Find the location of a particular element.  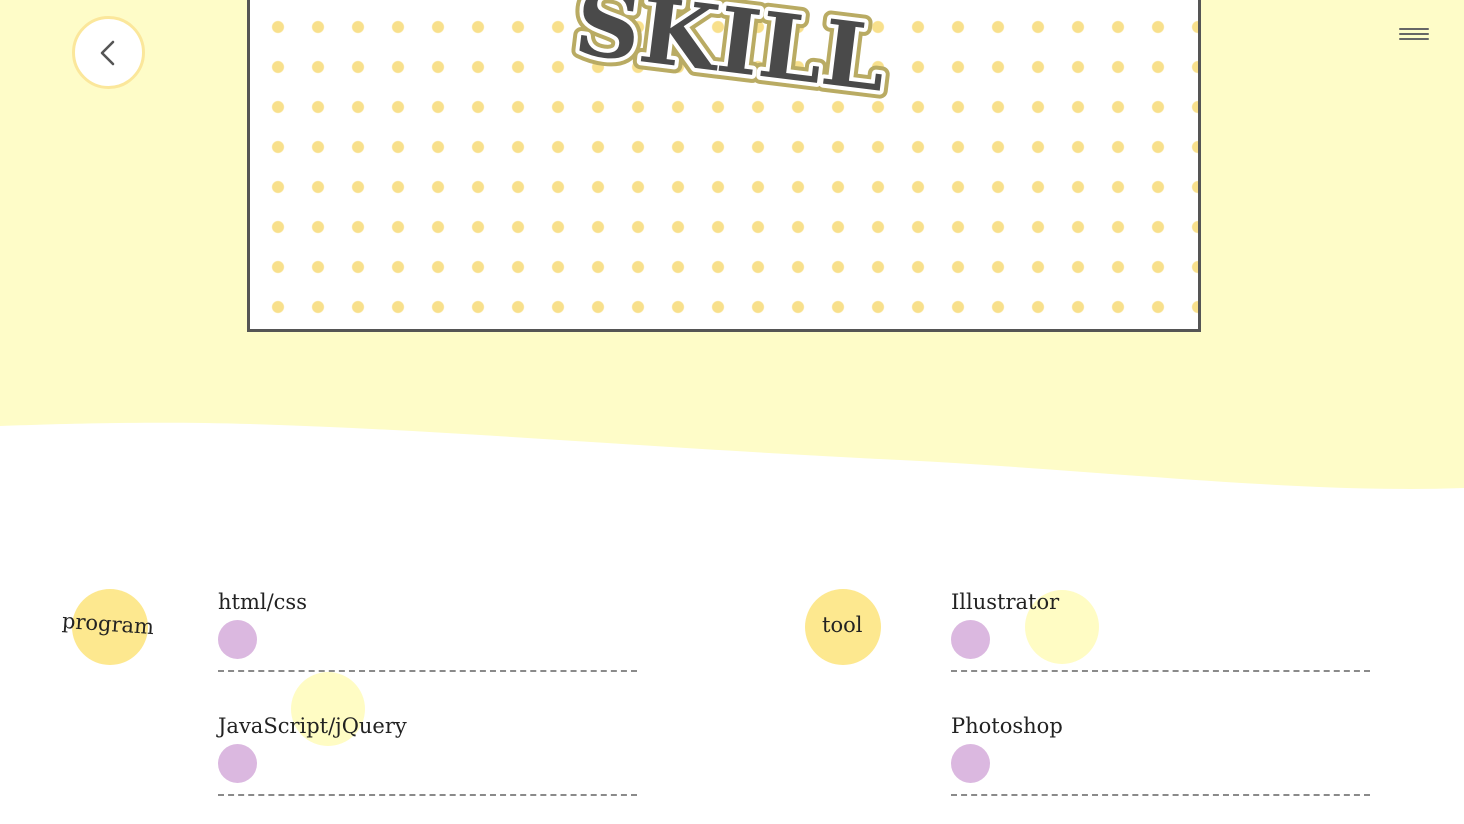

skill-name: html/css is located at coordinates (262, 602).